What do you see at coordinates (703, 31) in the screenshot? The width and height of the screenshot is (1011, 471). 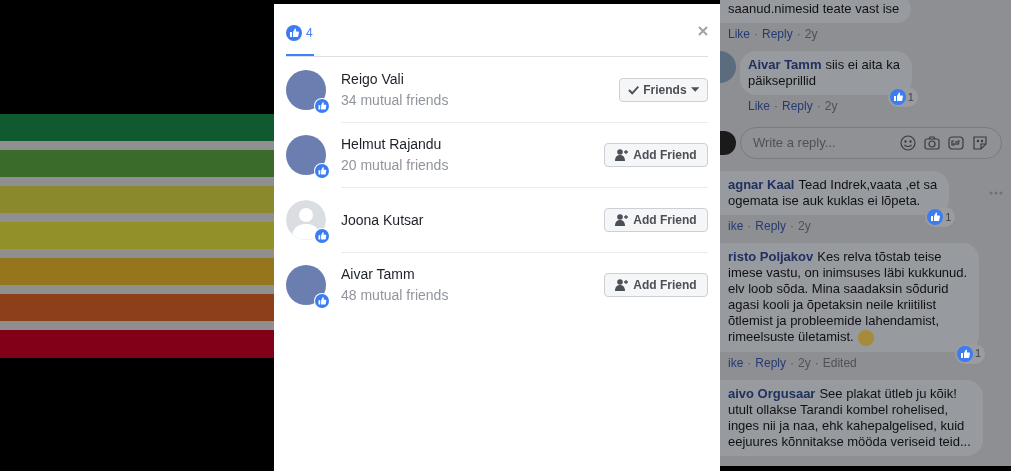 I see `close-icon` at bounding box center [703, 31].